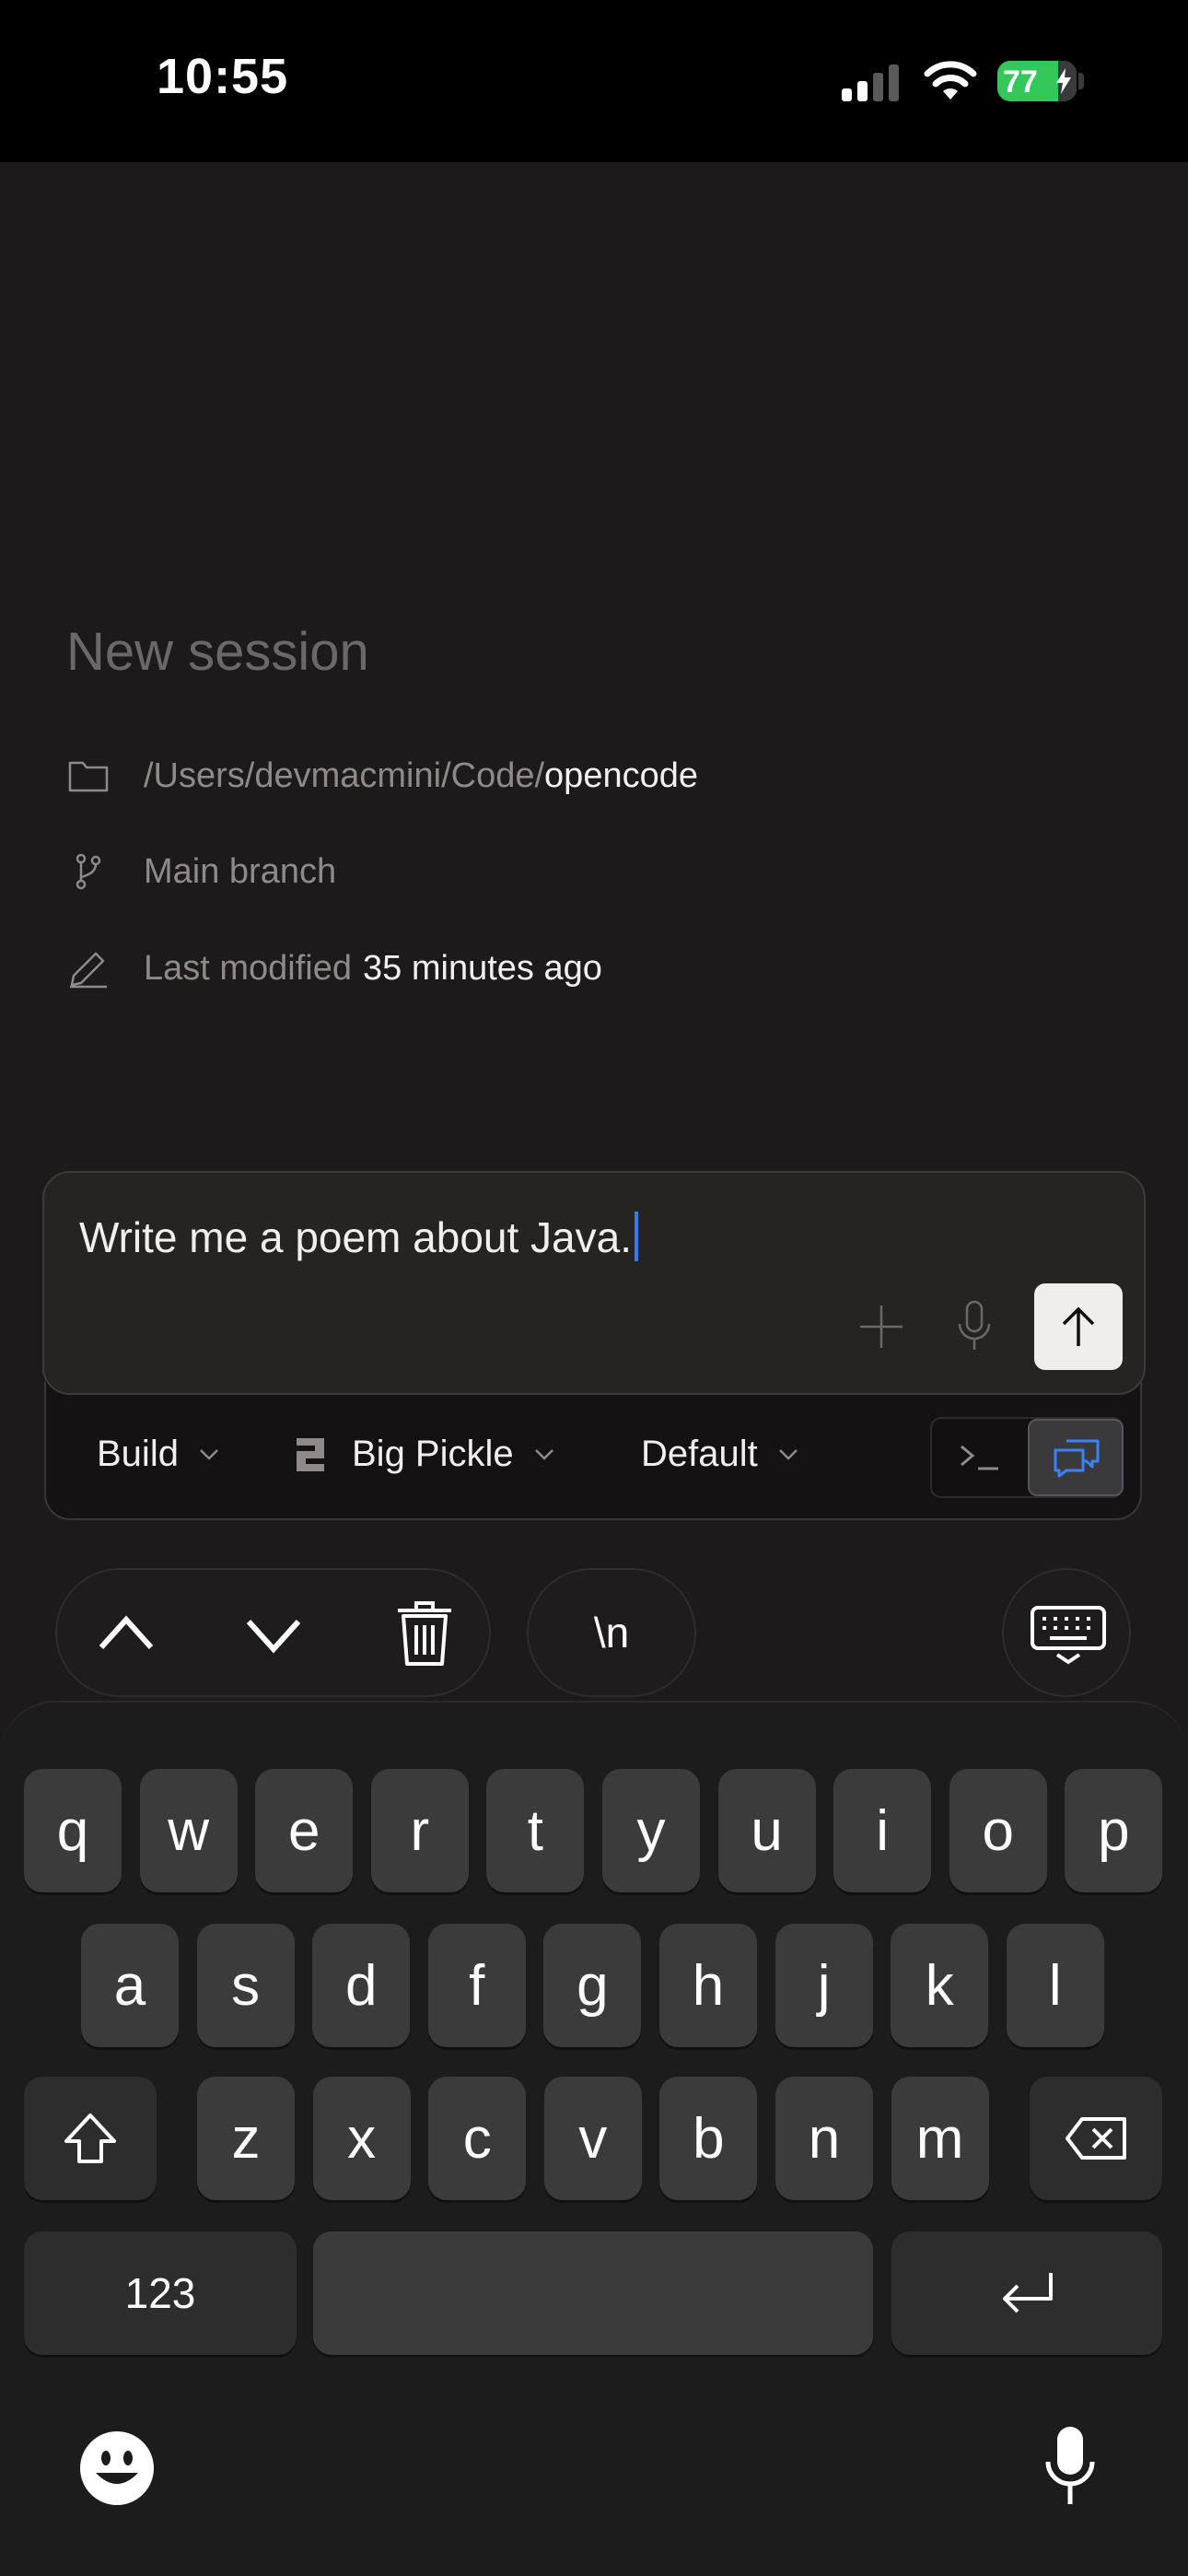 The image size is (1188, 2576). I want to click on key-label: l, so click(1055, 1986).